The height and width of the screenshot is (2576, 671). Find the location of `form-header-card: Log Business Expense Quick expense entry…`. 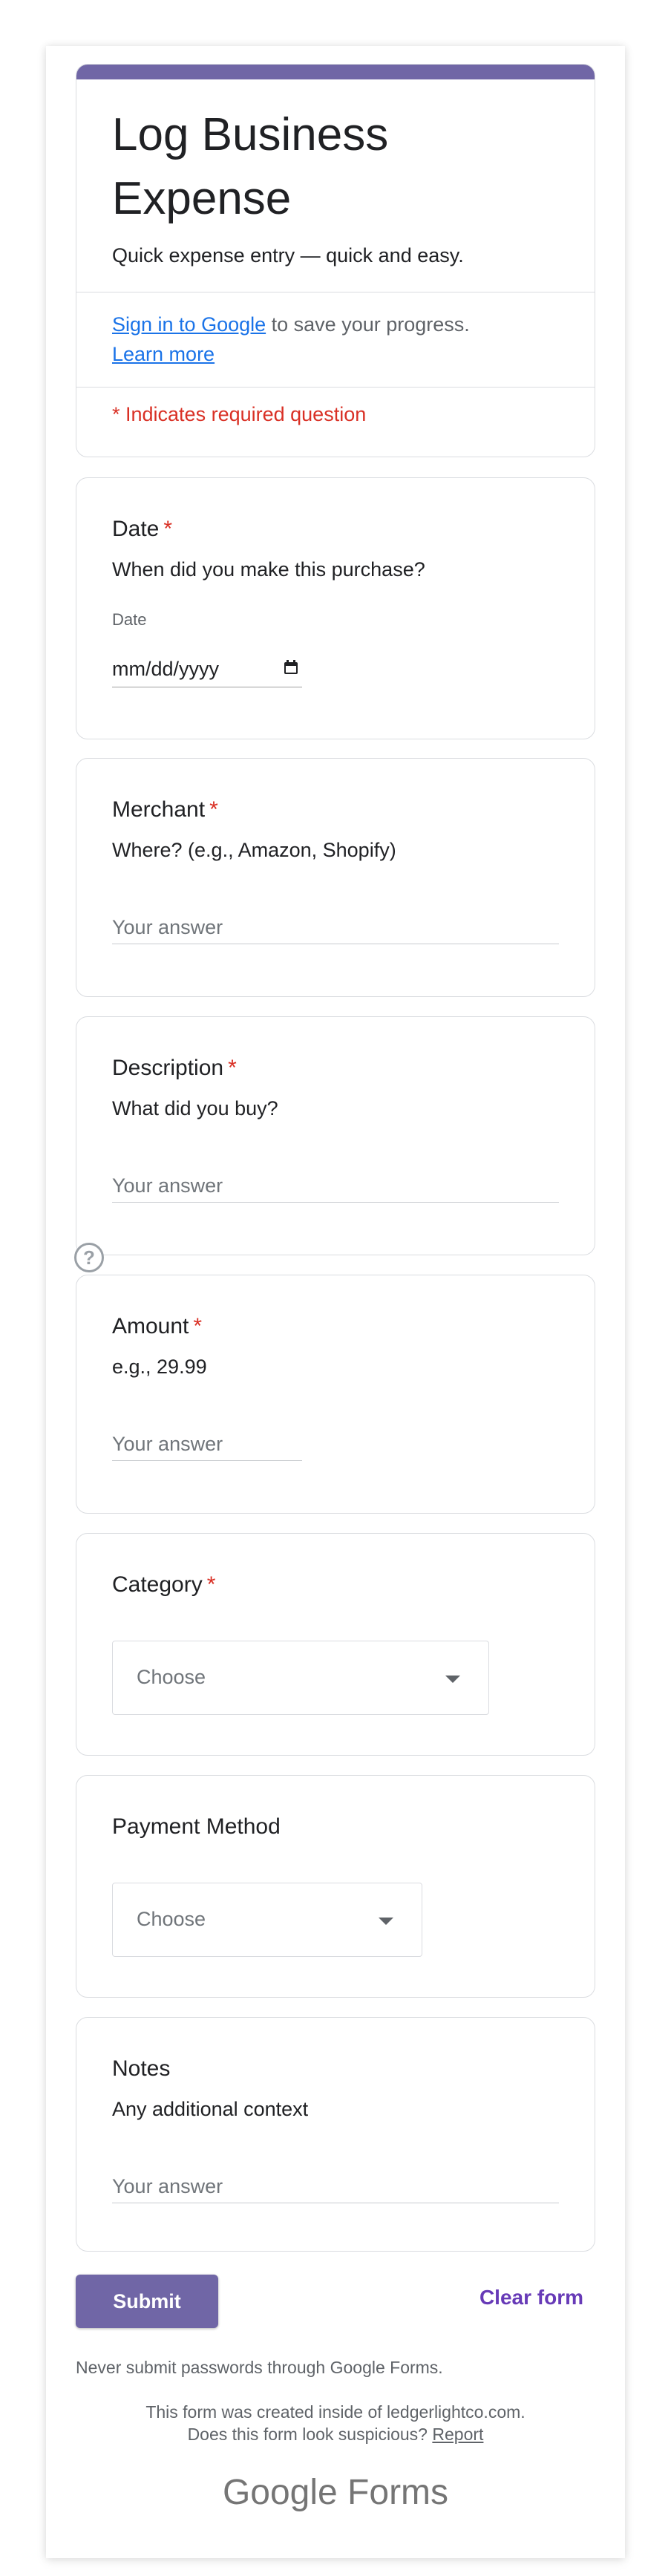

form-header-card: Log Business Expense Quick expense entry… is located at coordinates (336, 260).